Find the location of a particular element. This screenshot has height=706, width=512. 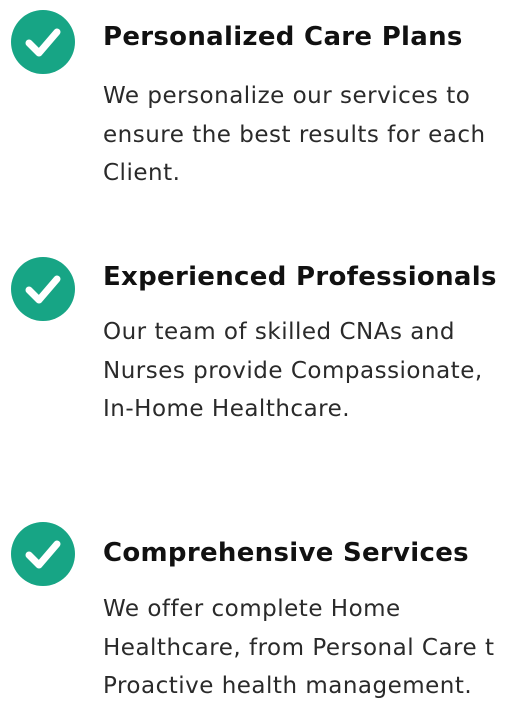

feature-title: Comprehensive Services is located at coordinates (286, 553).